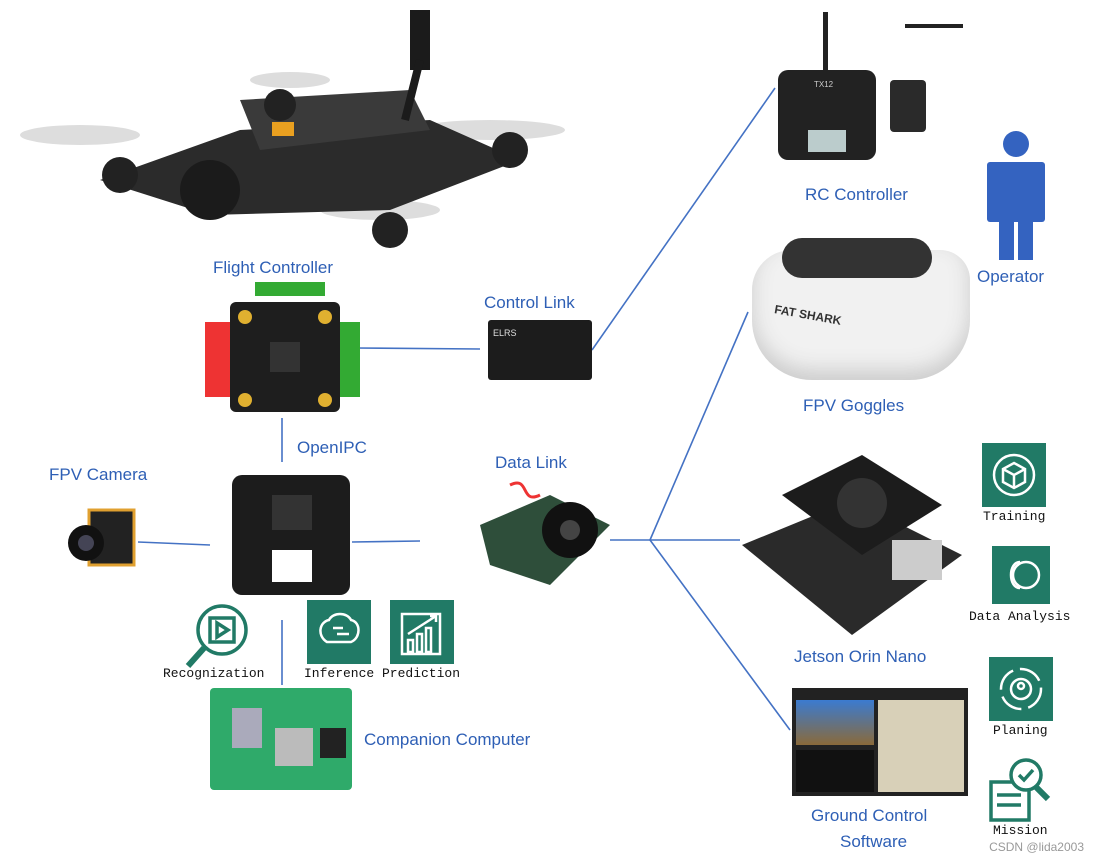 The image size is (1098, 862). What do you see at coordinates (824, 84) in the screenshot?
I see `rc-model-text: TX12` at bounding box center [824, 84].